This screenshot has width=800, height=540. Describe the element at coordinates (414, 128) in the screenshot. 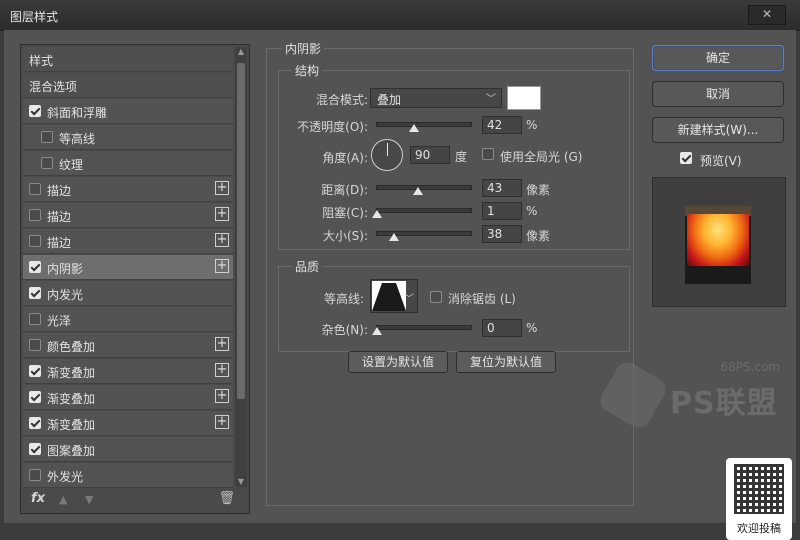

I see `opacity-slider-knob` at that location.